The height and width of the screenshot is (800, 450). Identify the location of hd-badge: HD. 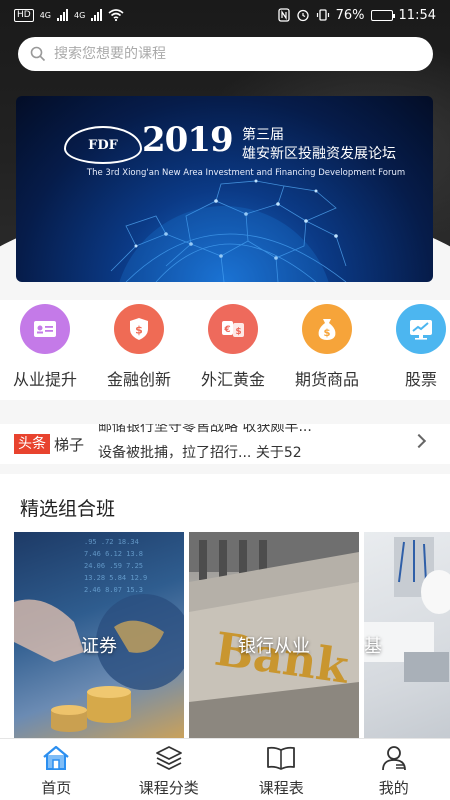
(24, 15).